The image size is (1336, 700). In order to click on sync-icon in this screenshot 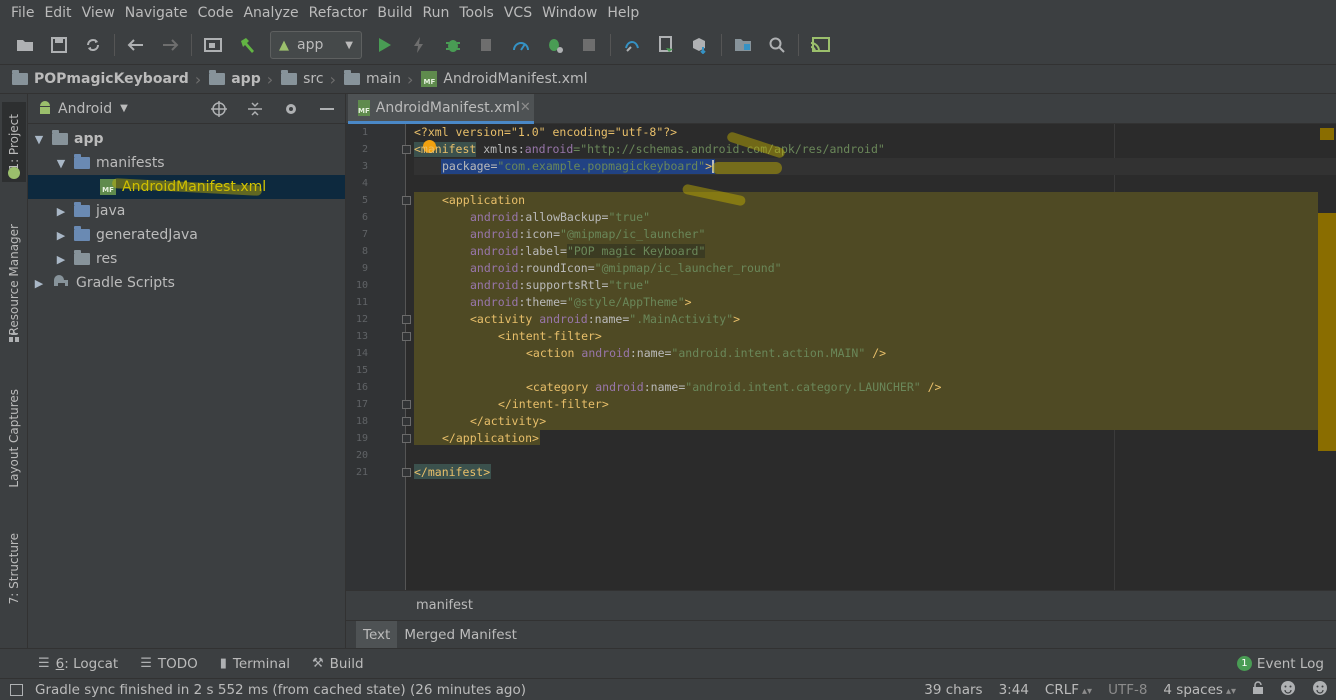, I will do `click(93, 45)`.